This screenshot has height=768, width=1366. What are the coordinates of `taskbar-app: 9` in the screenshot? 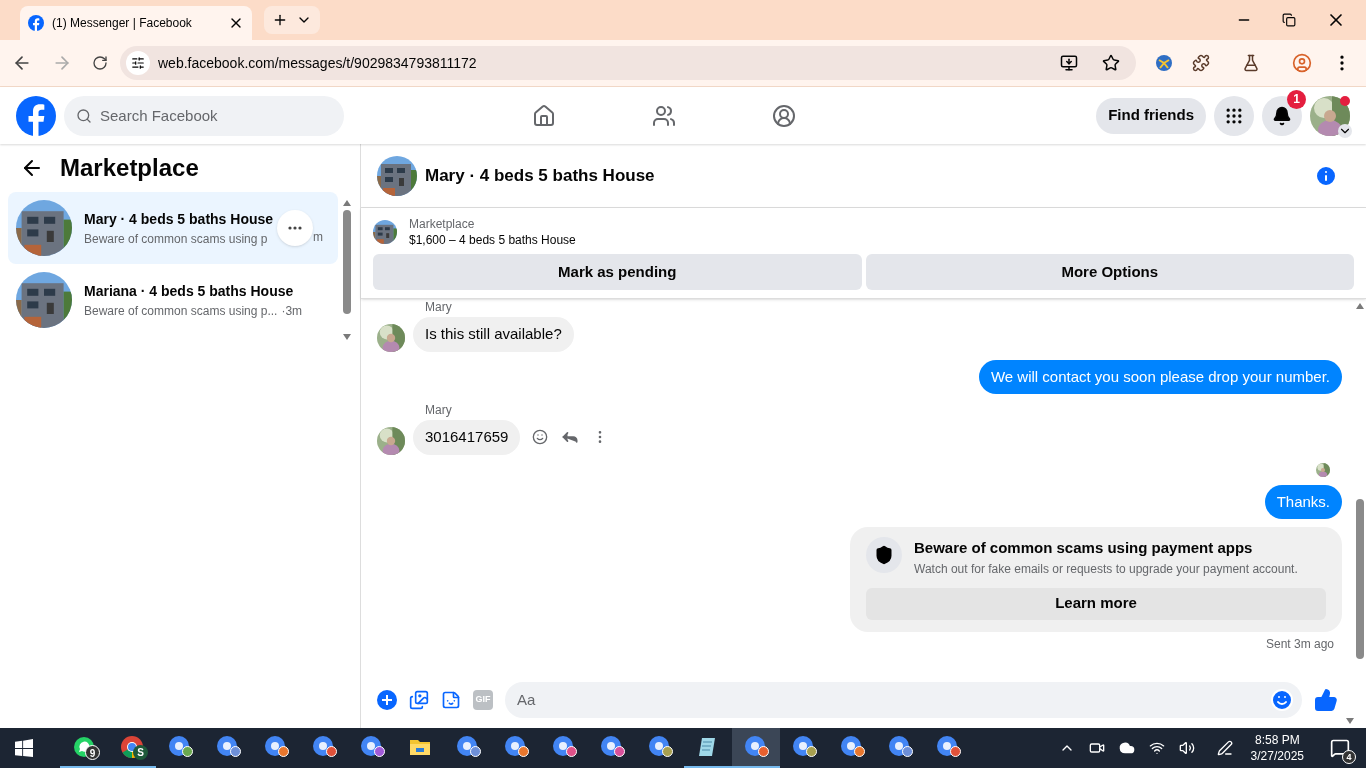 It's located at (84, 748).